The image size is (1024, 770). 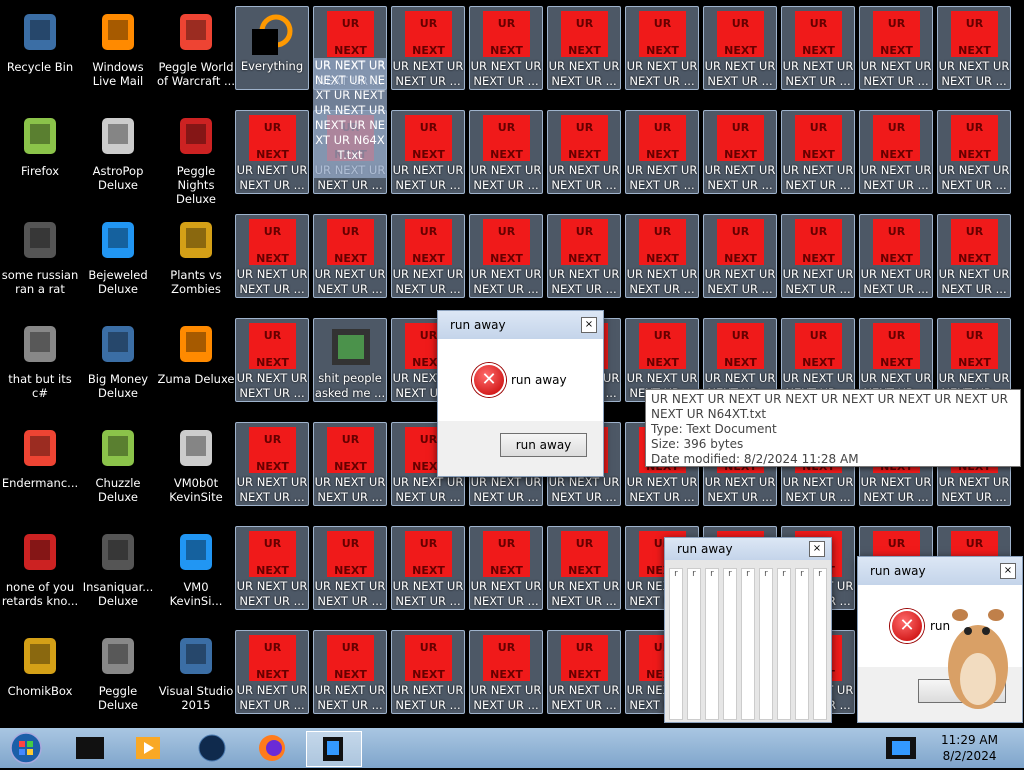 I want to click on desktop-icon: Big Money Deluxe, so click(x=118, y=364).